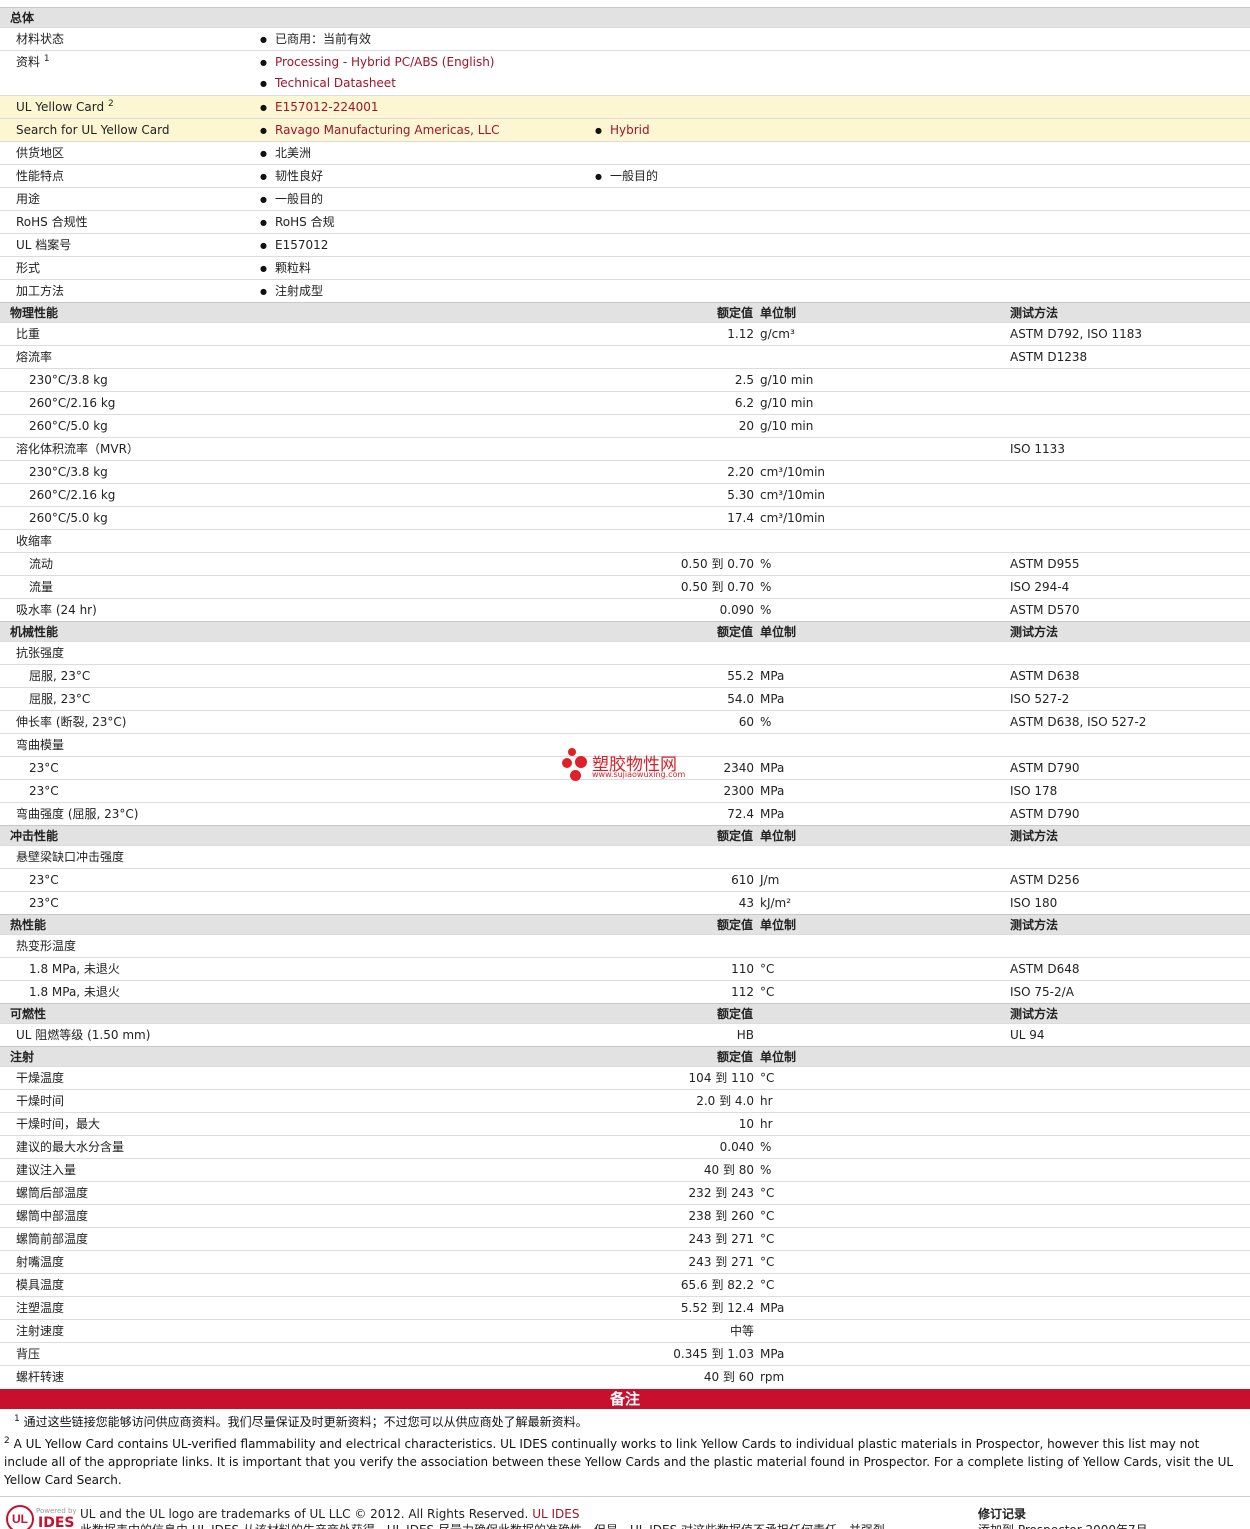 Image resolution: width=1250 pixels, height=1529 pixels. Describe the element at coordinates (721, 1193) in the screenshot. I see `property-value: 232 到 243` at that location.